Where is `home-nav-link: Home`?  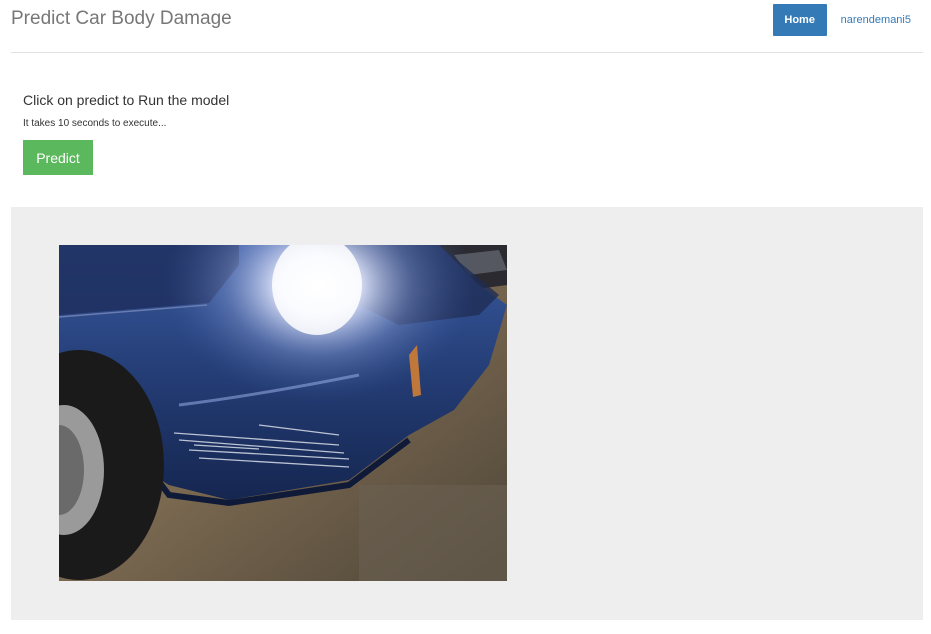 home-nav-link: Home is located at coordinates (799, 20).